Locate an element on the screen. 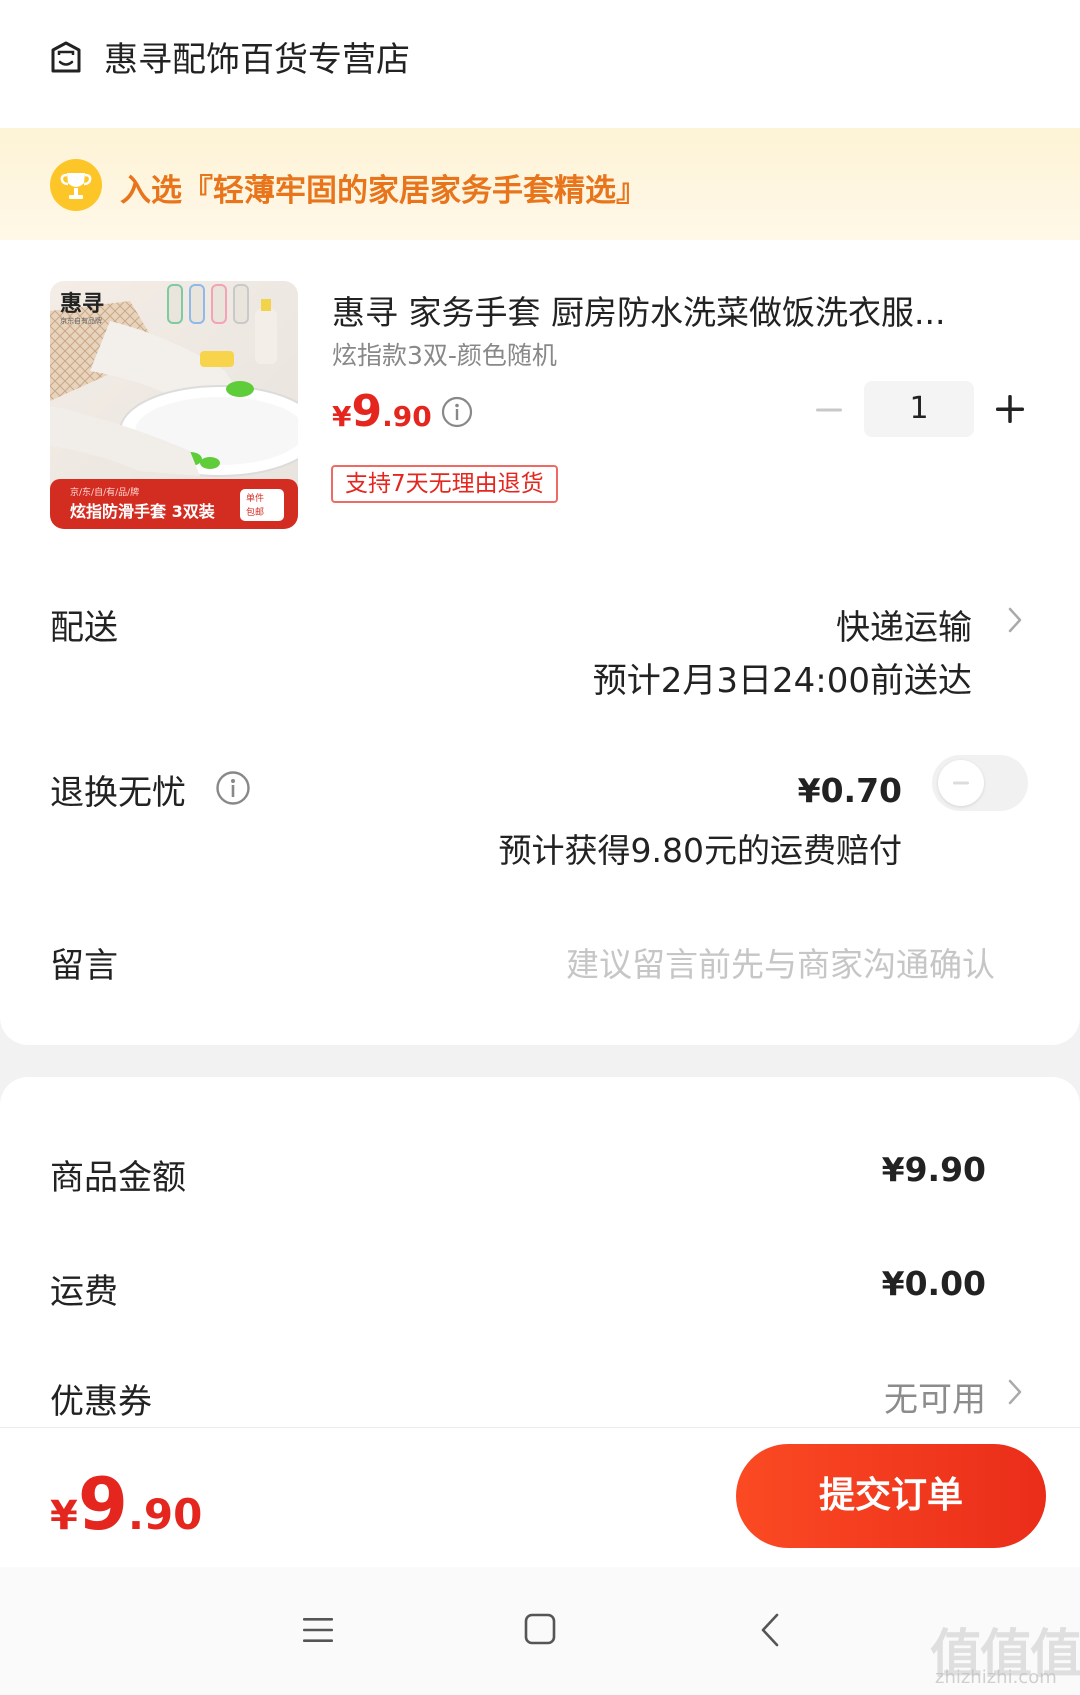 The width and height of the screenshot is (1080, 1695). coupon-label: 优惠券 is located at coordinates (101, 1402).